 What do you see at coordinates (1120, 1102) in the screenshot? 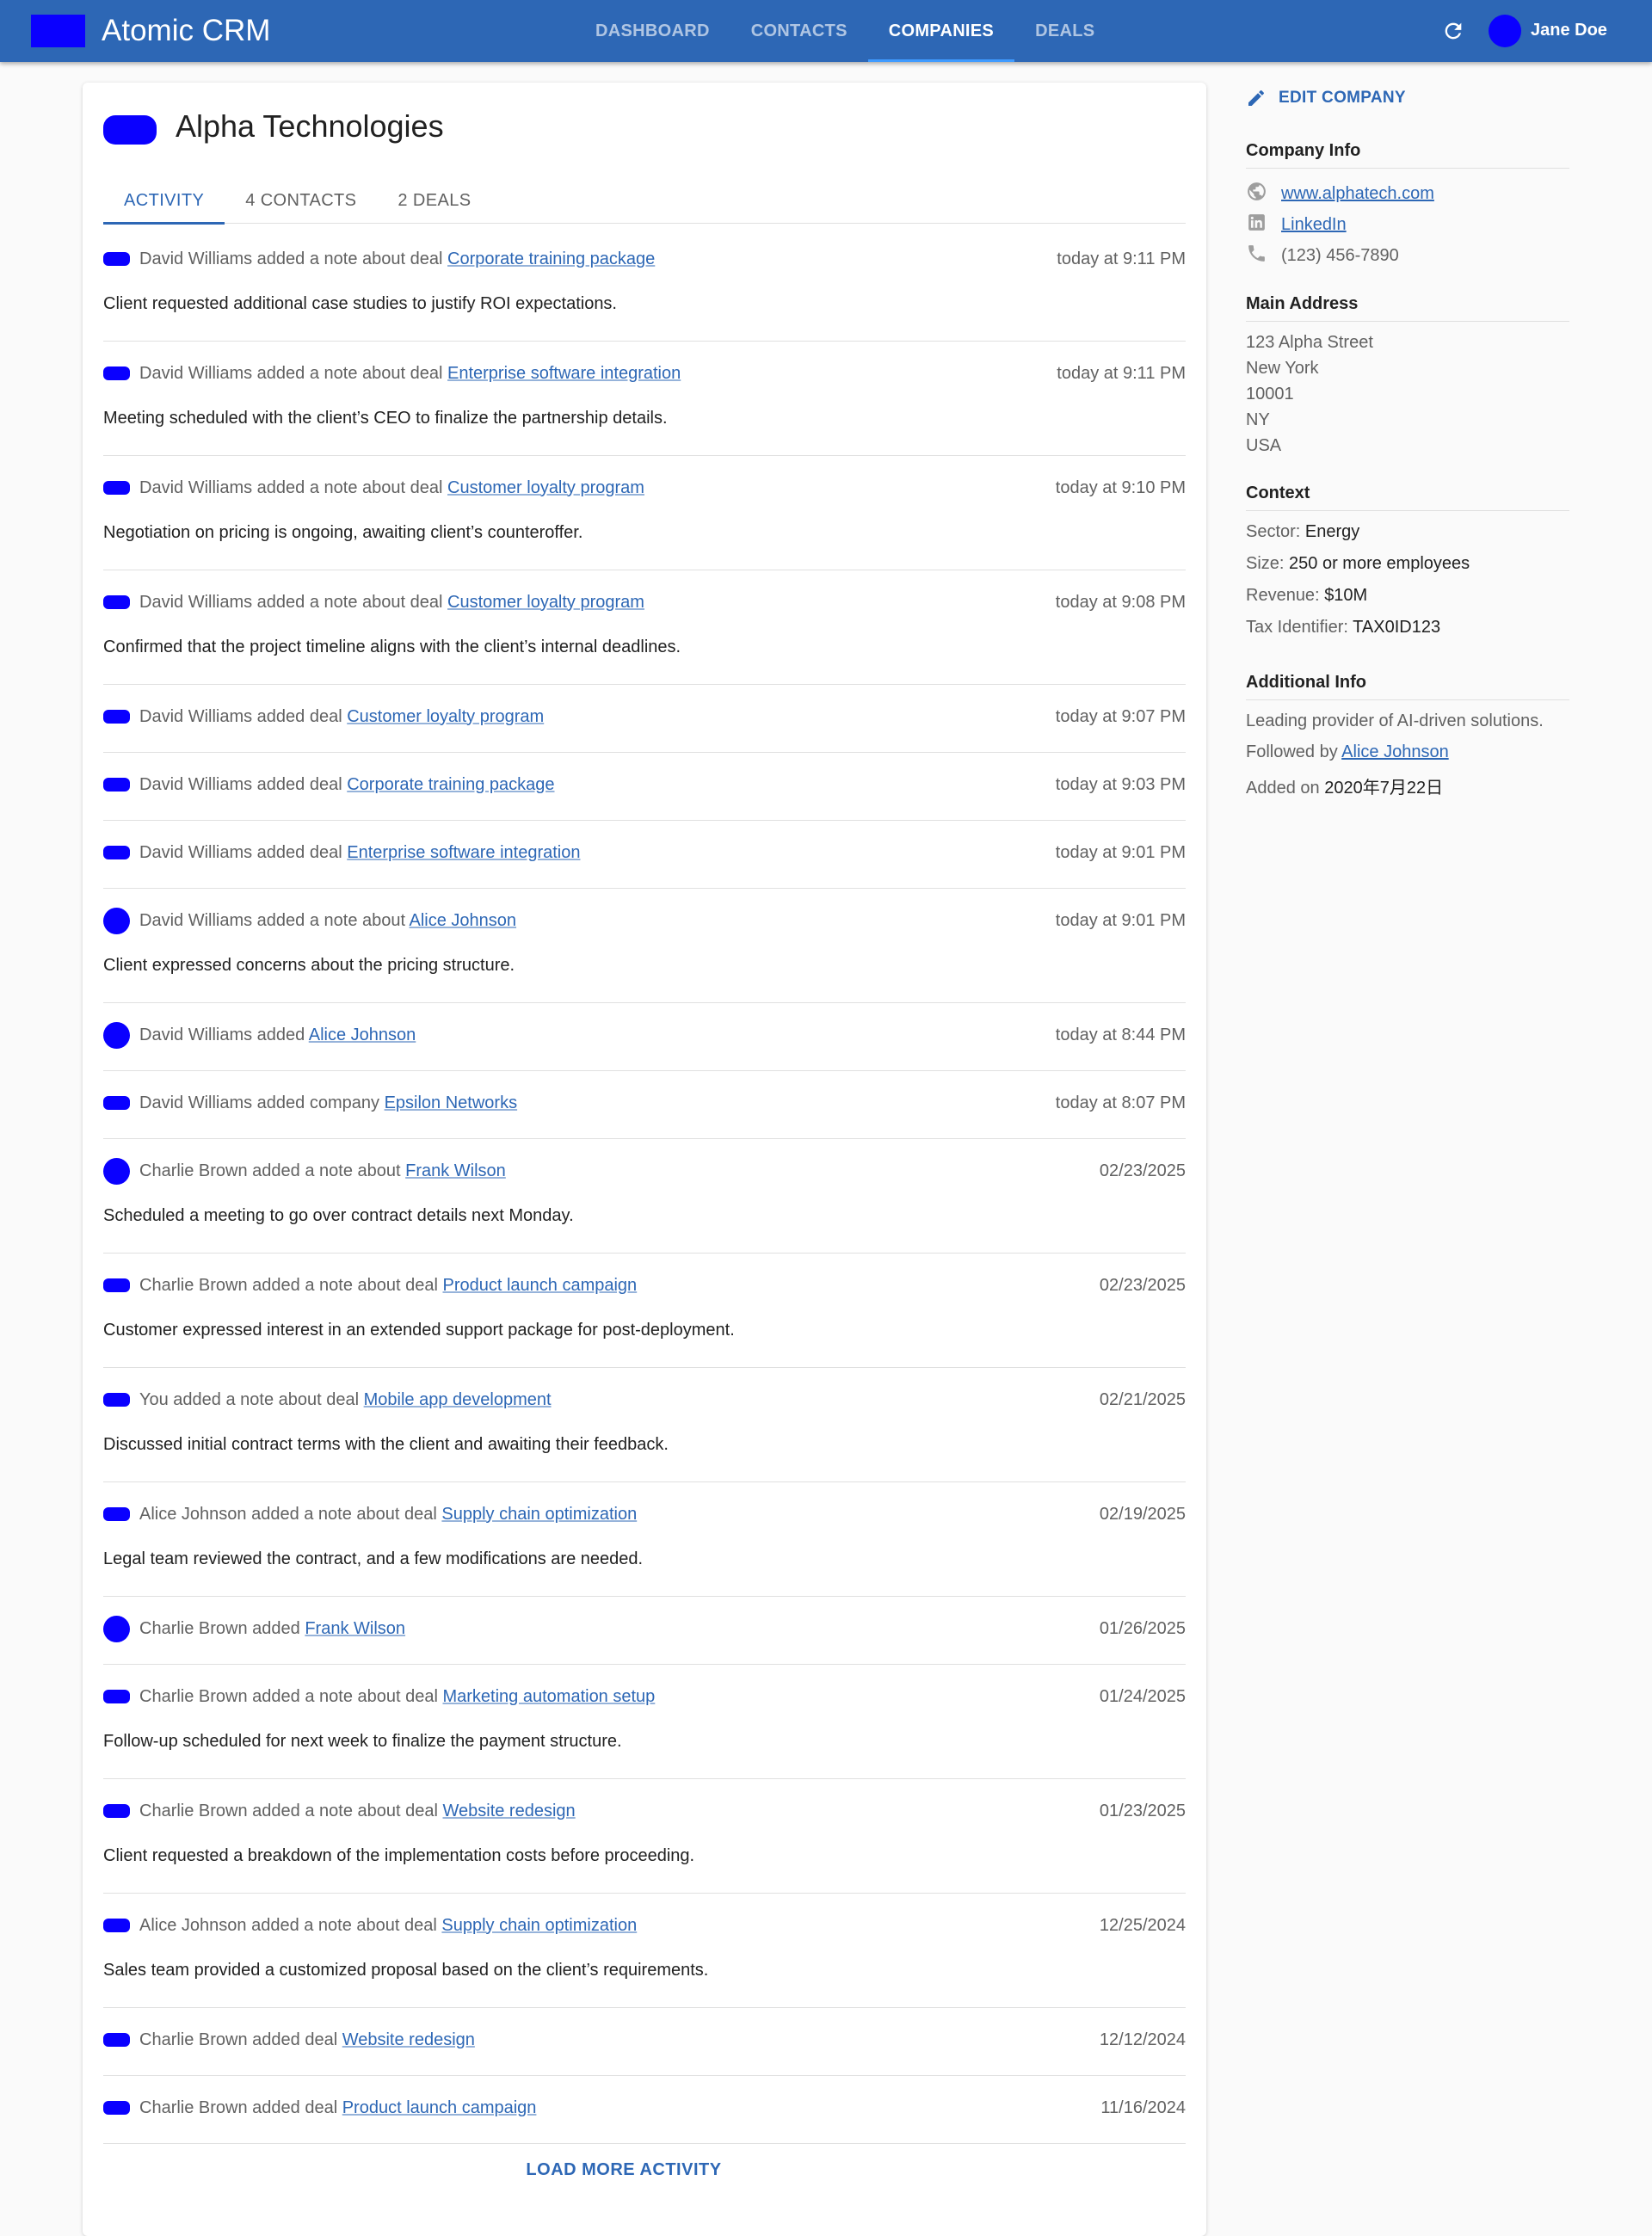
I see `activity-date: today at 8:07 PM` at bounding box center [1120, 1102].